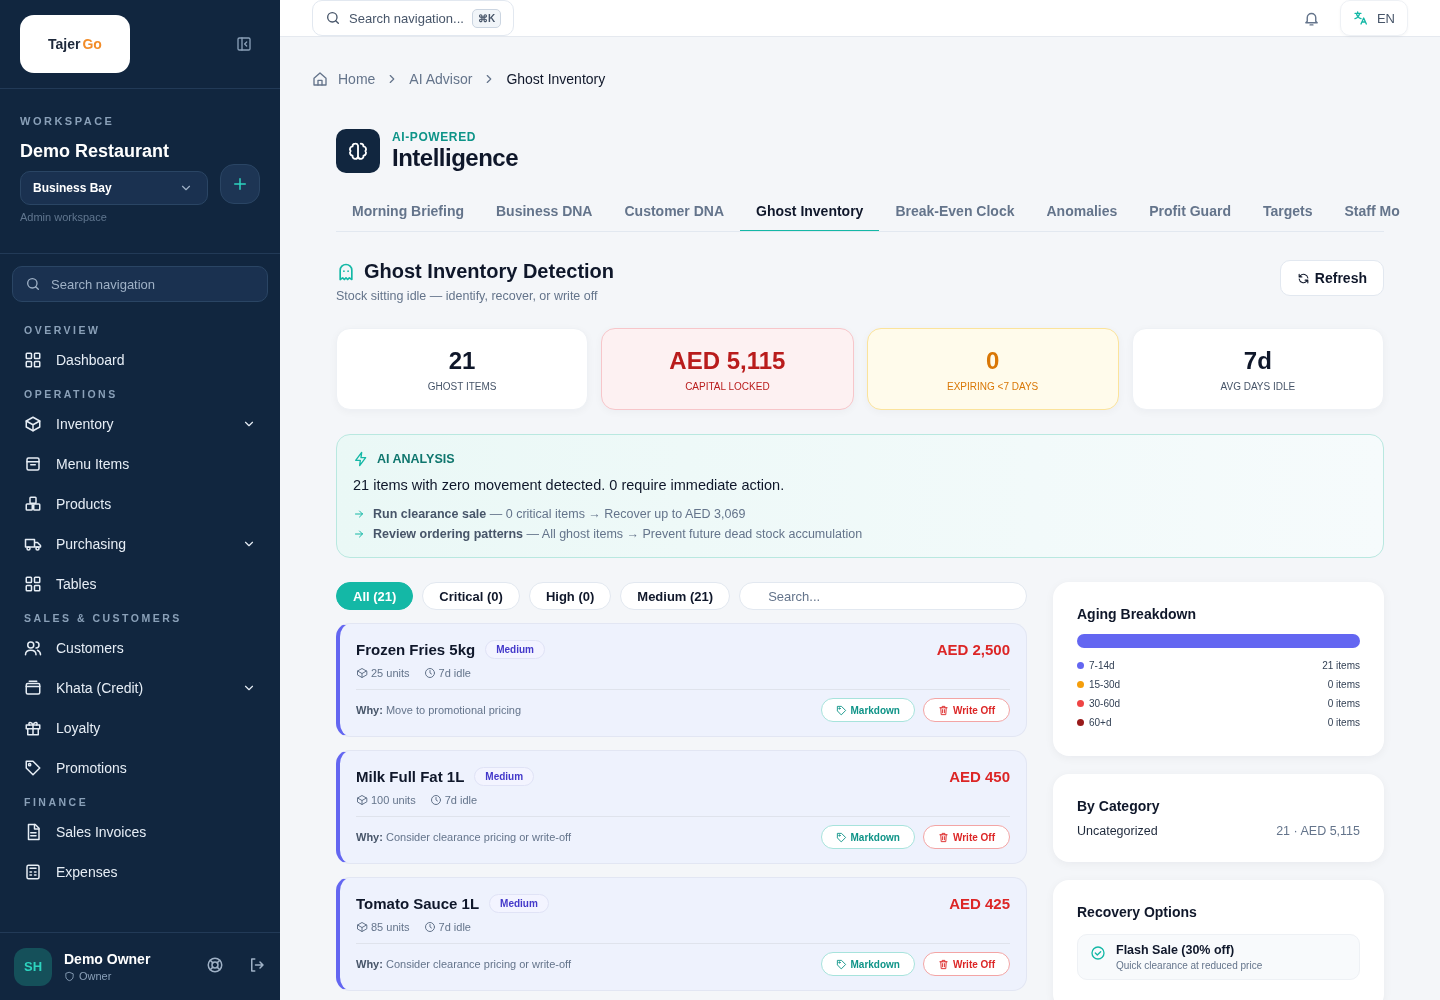  Describe the element at coordinates (413, 18) in the screenshot. I see `search-field: Search navigation... ⌘K` at that location.